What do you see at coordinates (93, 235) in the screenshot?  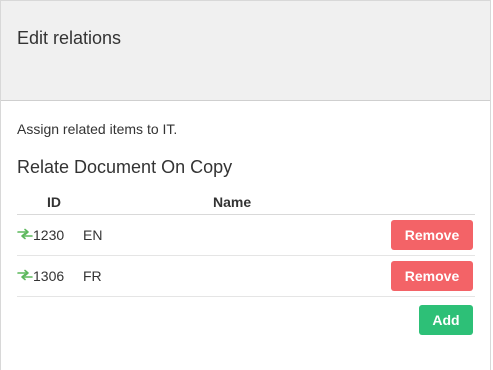 I see `row-name: EN` at bounding box center [93, 235].